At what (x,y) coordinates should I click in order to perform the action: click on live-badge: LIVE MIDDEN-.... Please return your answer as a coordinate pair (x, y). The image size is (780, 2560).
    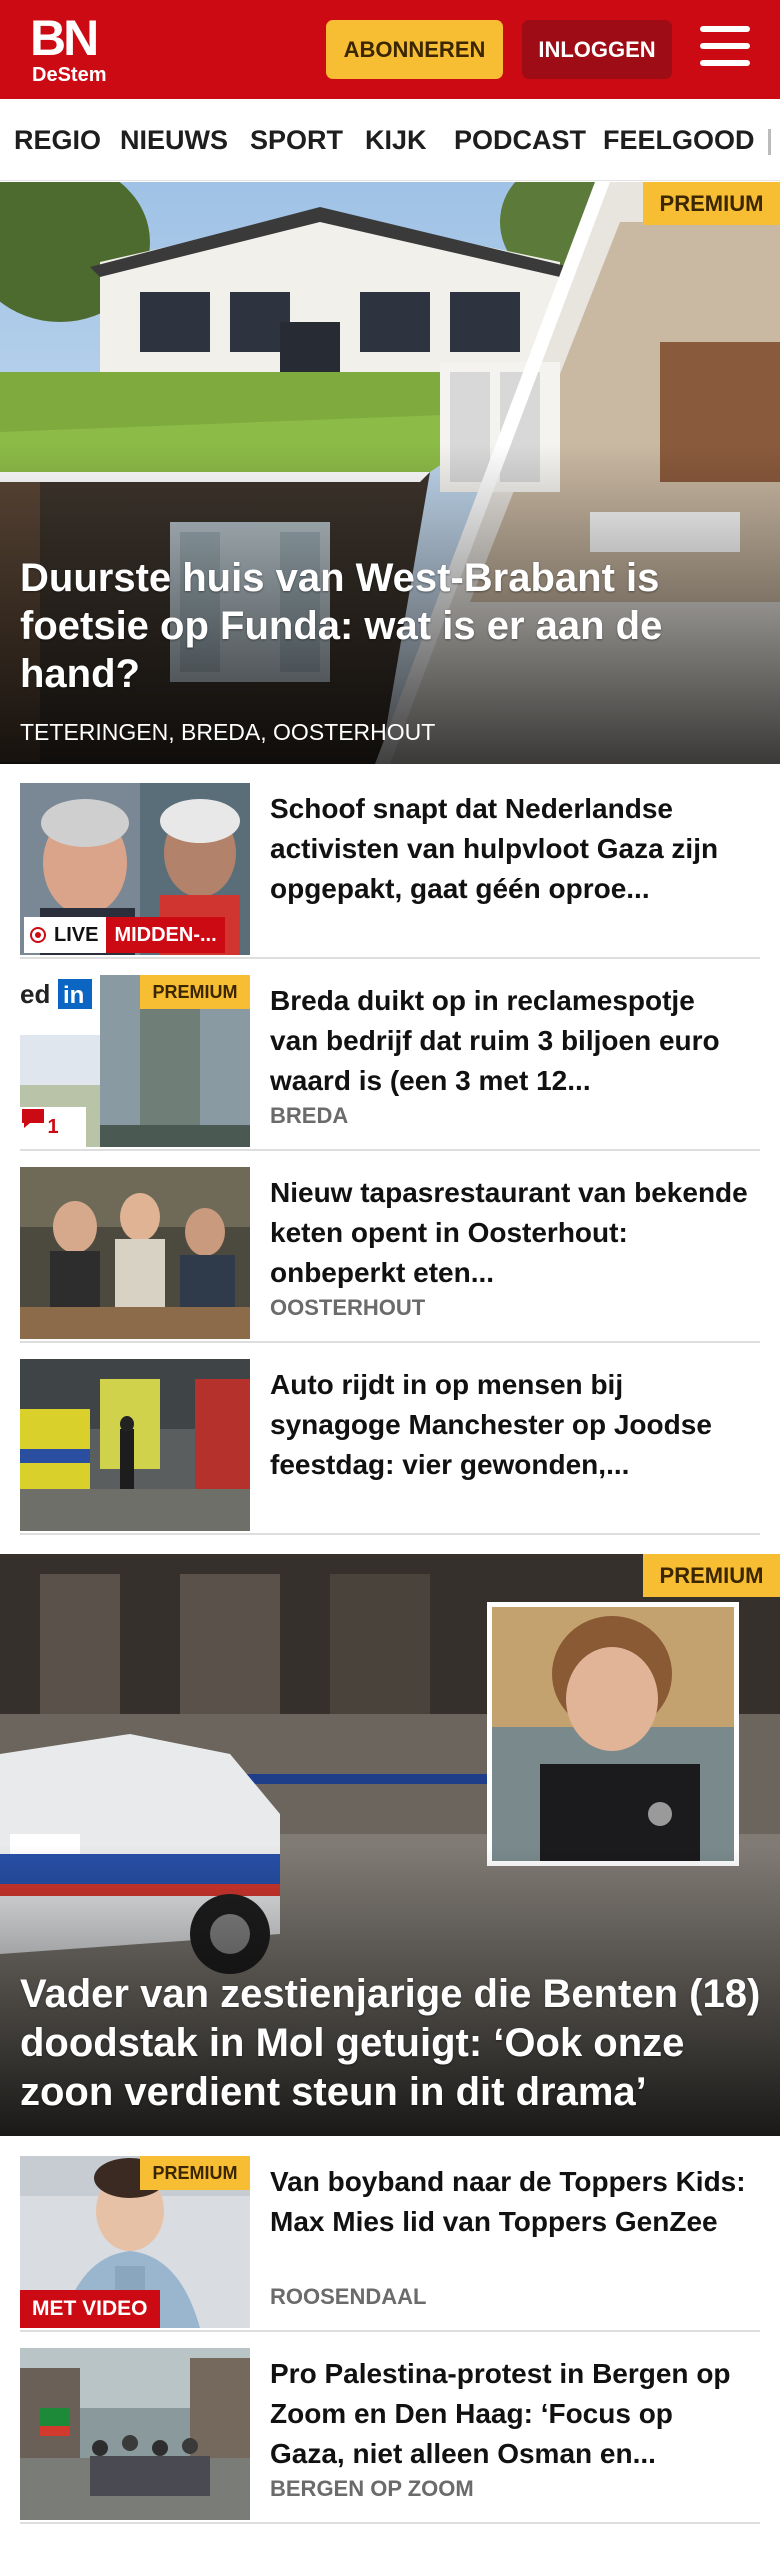
    Looking at the image, I should click on (124, 935).